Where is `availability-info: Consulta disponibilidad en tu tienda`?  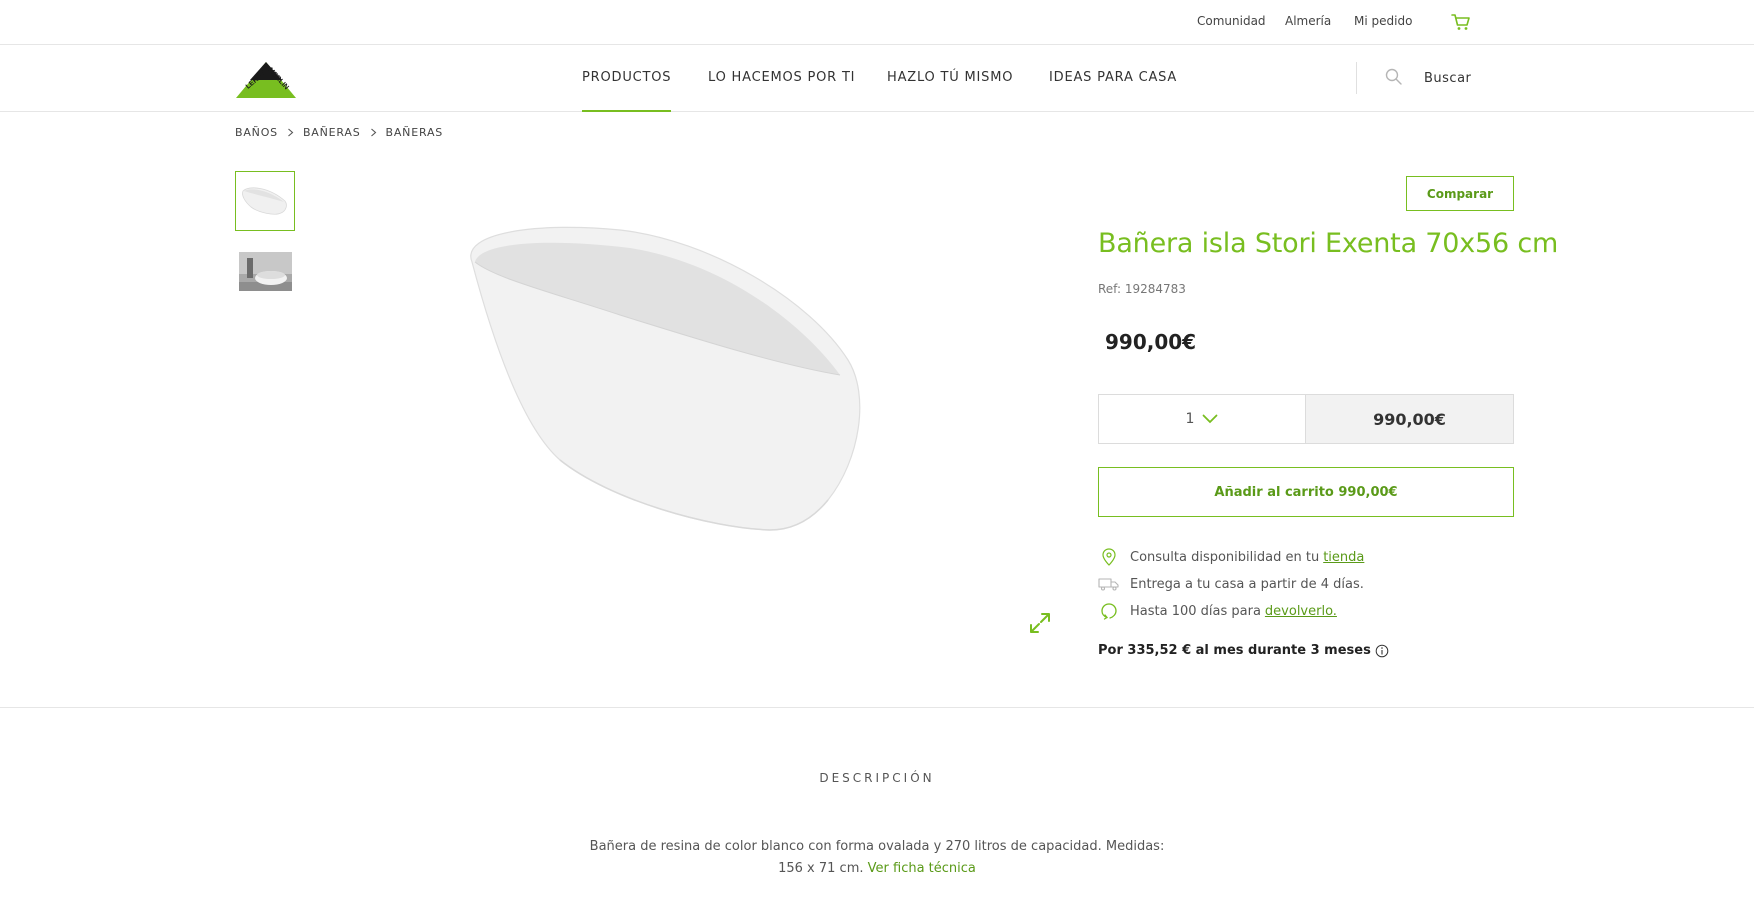 availability-info: Consulta disponibilidad en tu tienda is located at coordinates (1231, 557).